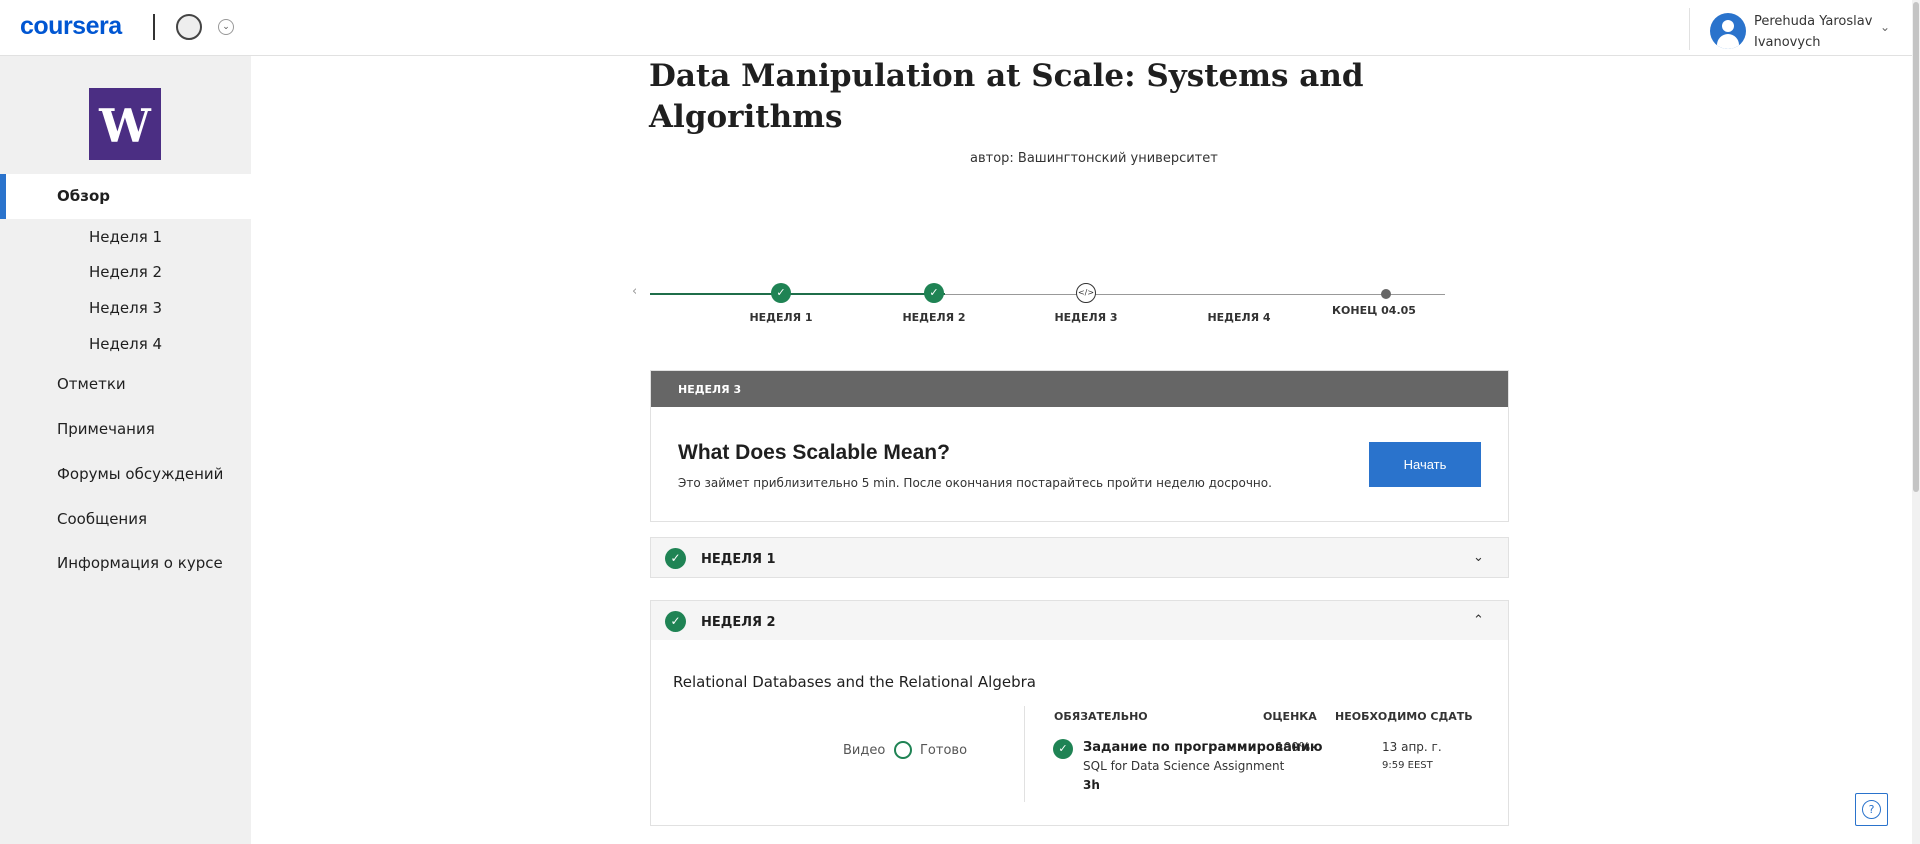  What do you see at coordinates (125, 344) in the screenshot?
I see `sidebar-item-week-4: Неделя 4` at bounding box center [125, 344].